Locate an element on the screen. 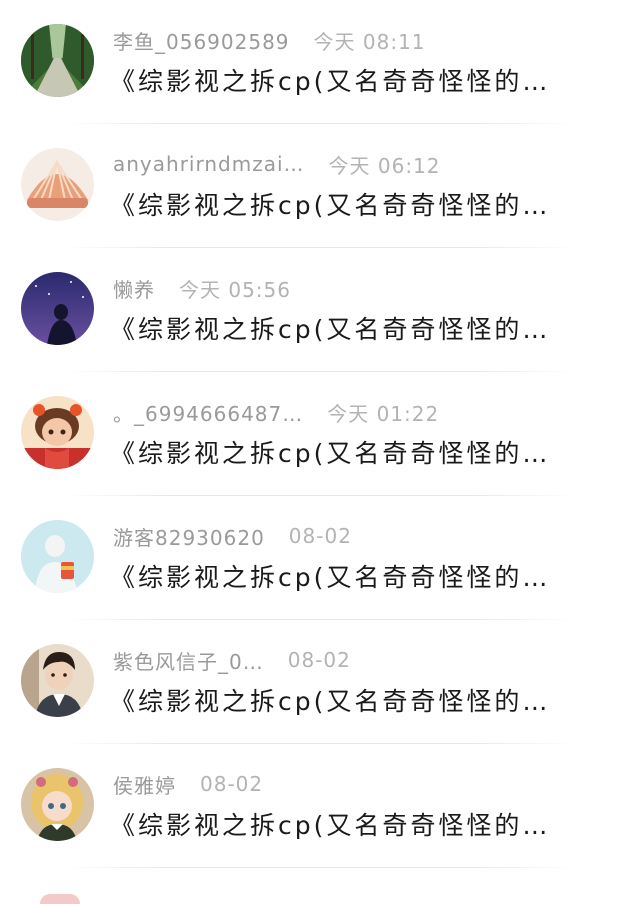 The image size is (640, 904). conversation-meta: 。_6994666487… 今天 01:22 is located at coordinates (276, 412).